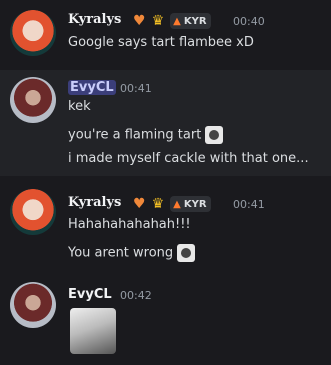 This screenshot has height=365, width=331. Describe the element at coordinates (249, 21) in the screenshot. I see `timestamp: 00:40` at that location.